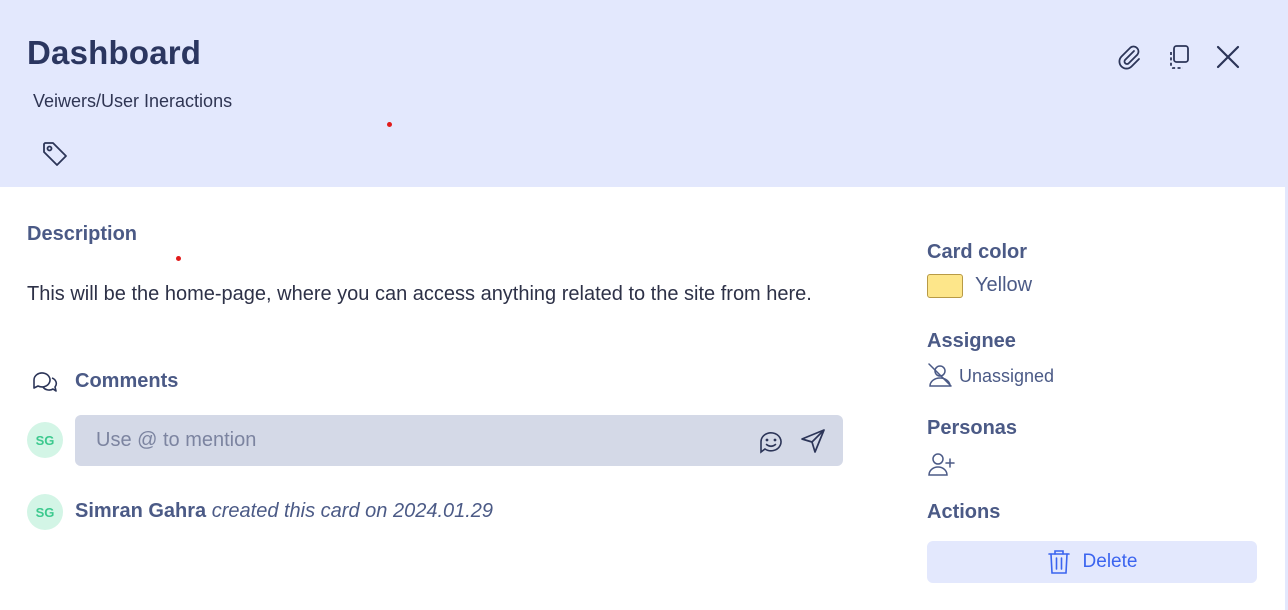  Describe the element at coordinates (1129, 57) in the screenshot. I see `paperclip-icon` at that location.